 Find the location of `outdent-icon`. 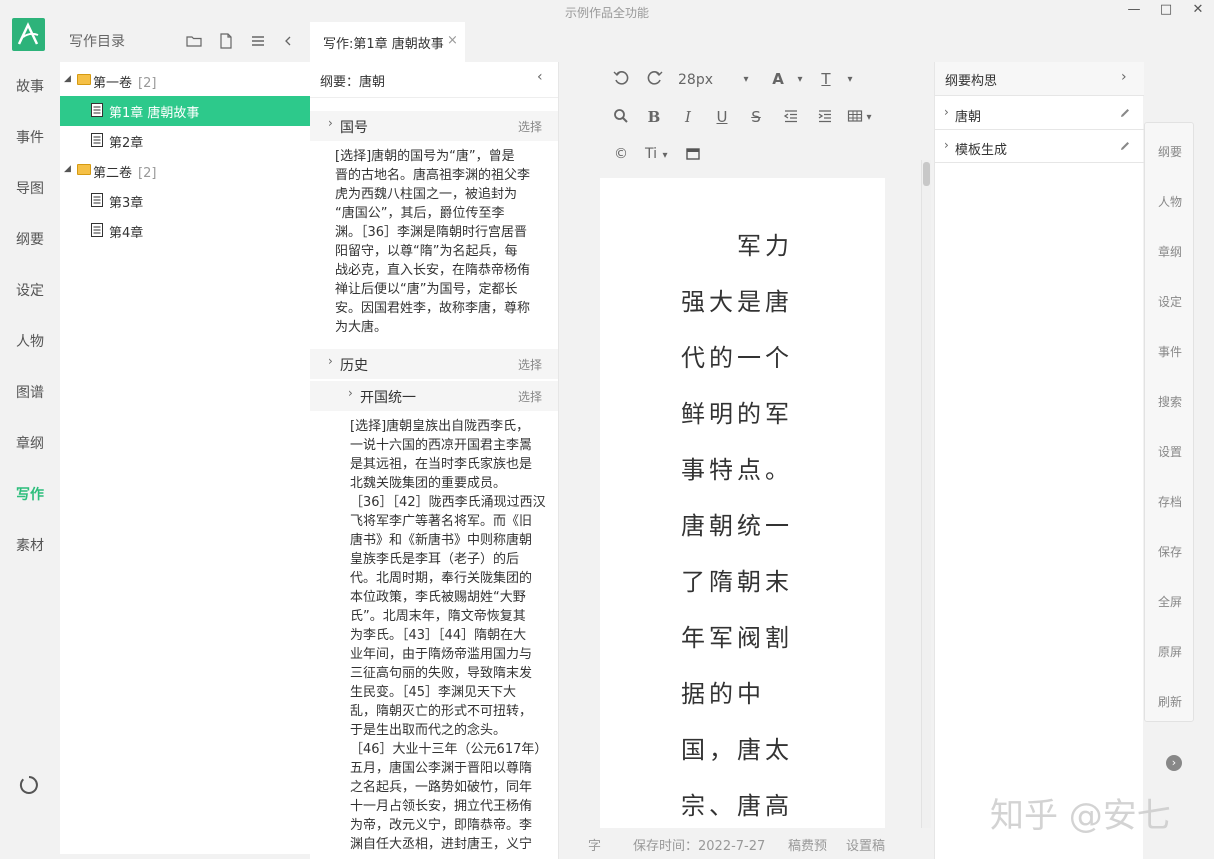

outdent-icon is located at coordinates (791, 119).